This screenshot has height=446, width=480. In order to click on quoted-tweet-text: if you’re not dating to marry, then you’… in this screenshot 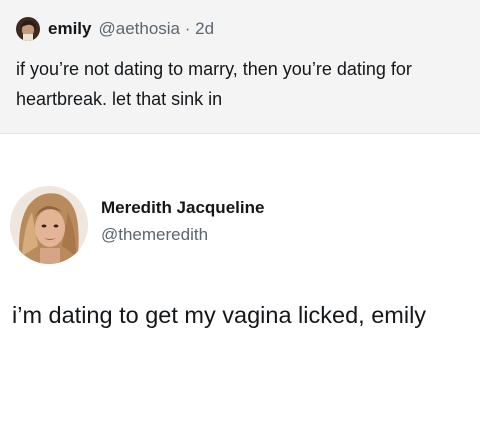, I will do `click(214, 84)`.